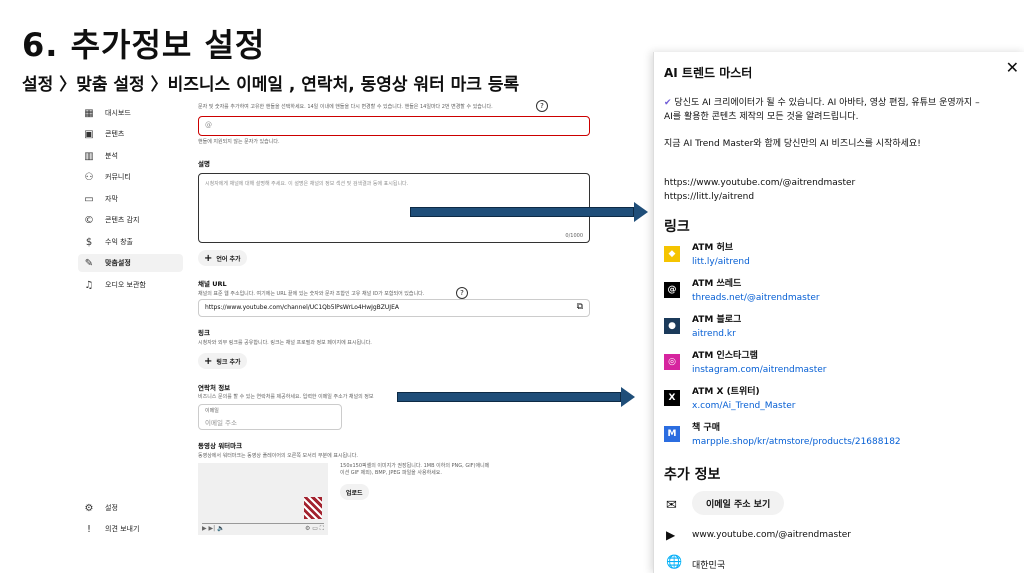  I want to click on panel-link-url: instagram.com/aitrendmaster, so click(759, 370).